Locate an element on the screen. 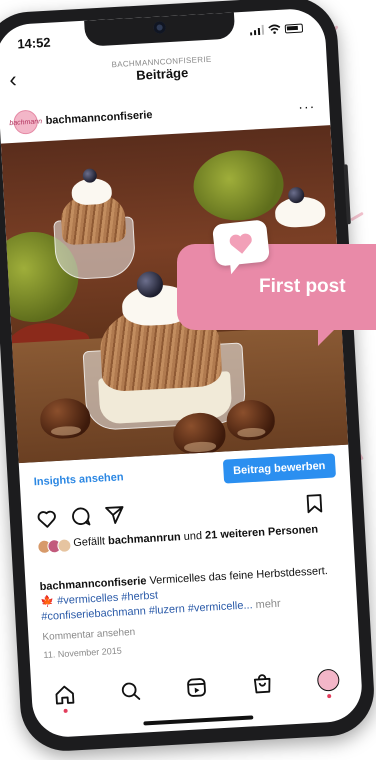 The height and width of the screenshot is (760, 376). tab-bar is located at coordinates (197, 687).